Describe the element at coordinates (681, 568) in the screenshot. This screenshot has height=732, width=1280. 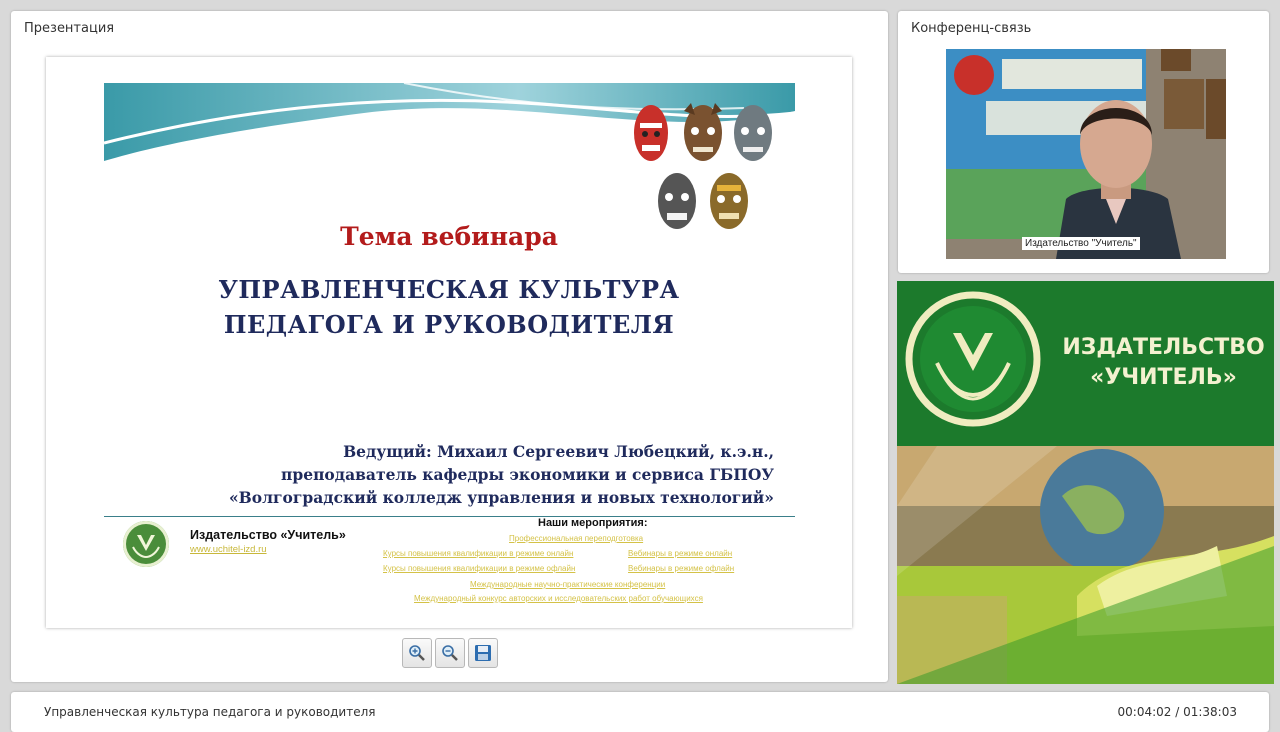
I see `event-link: Вебинары в режиме офлайн` at that location.